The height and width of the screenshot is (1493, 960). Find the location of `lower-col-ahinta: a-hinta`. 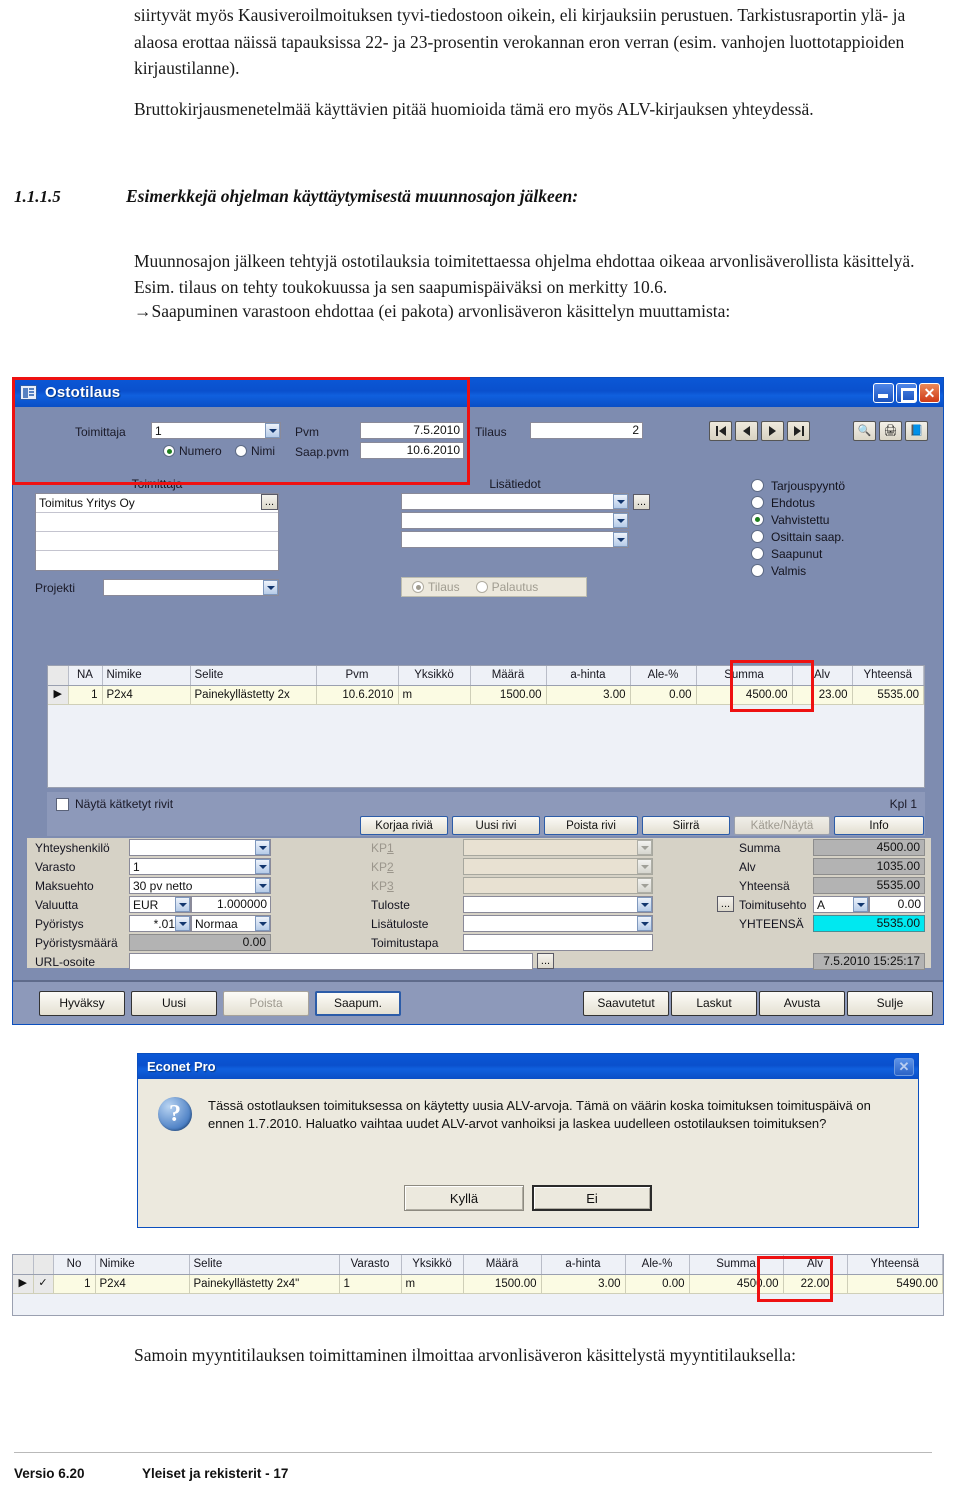

lower-col-ahinta: a-hinta is located at coordinates (583, 1265).